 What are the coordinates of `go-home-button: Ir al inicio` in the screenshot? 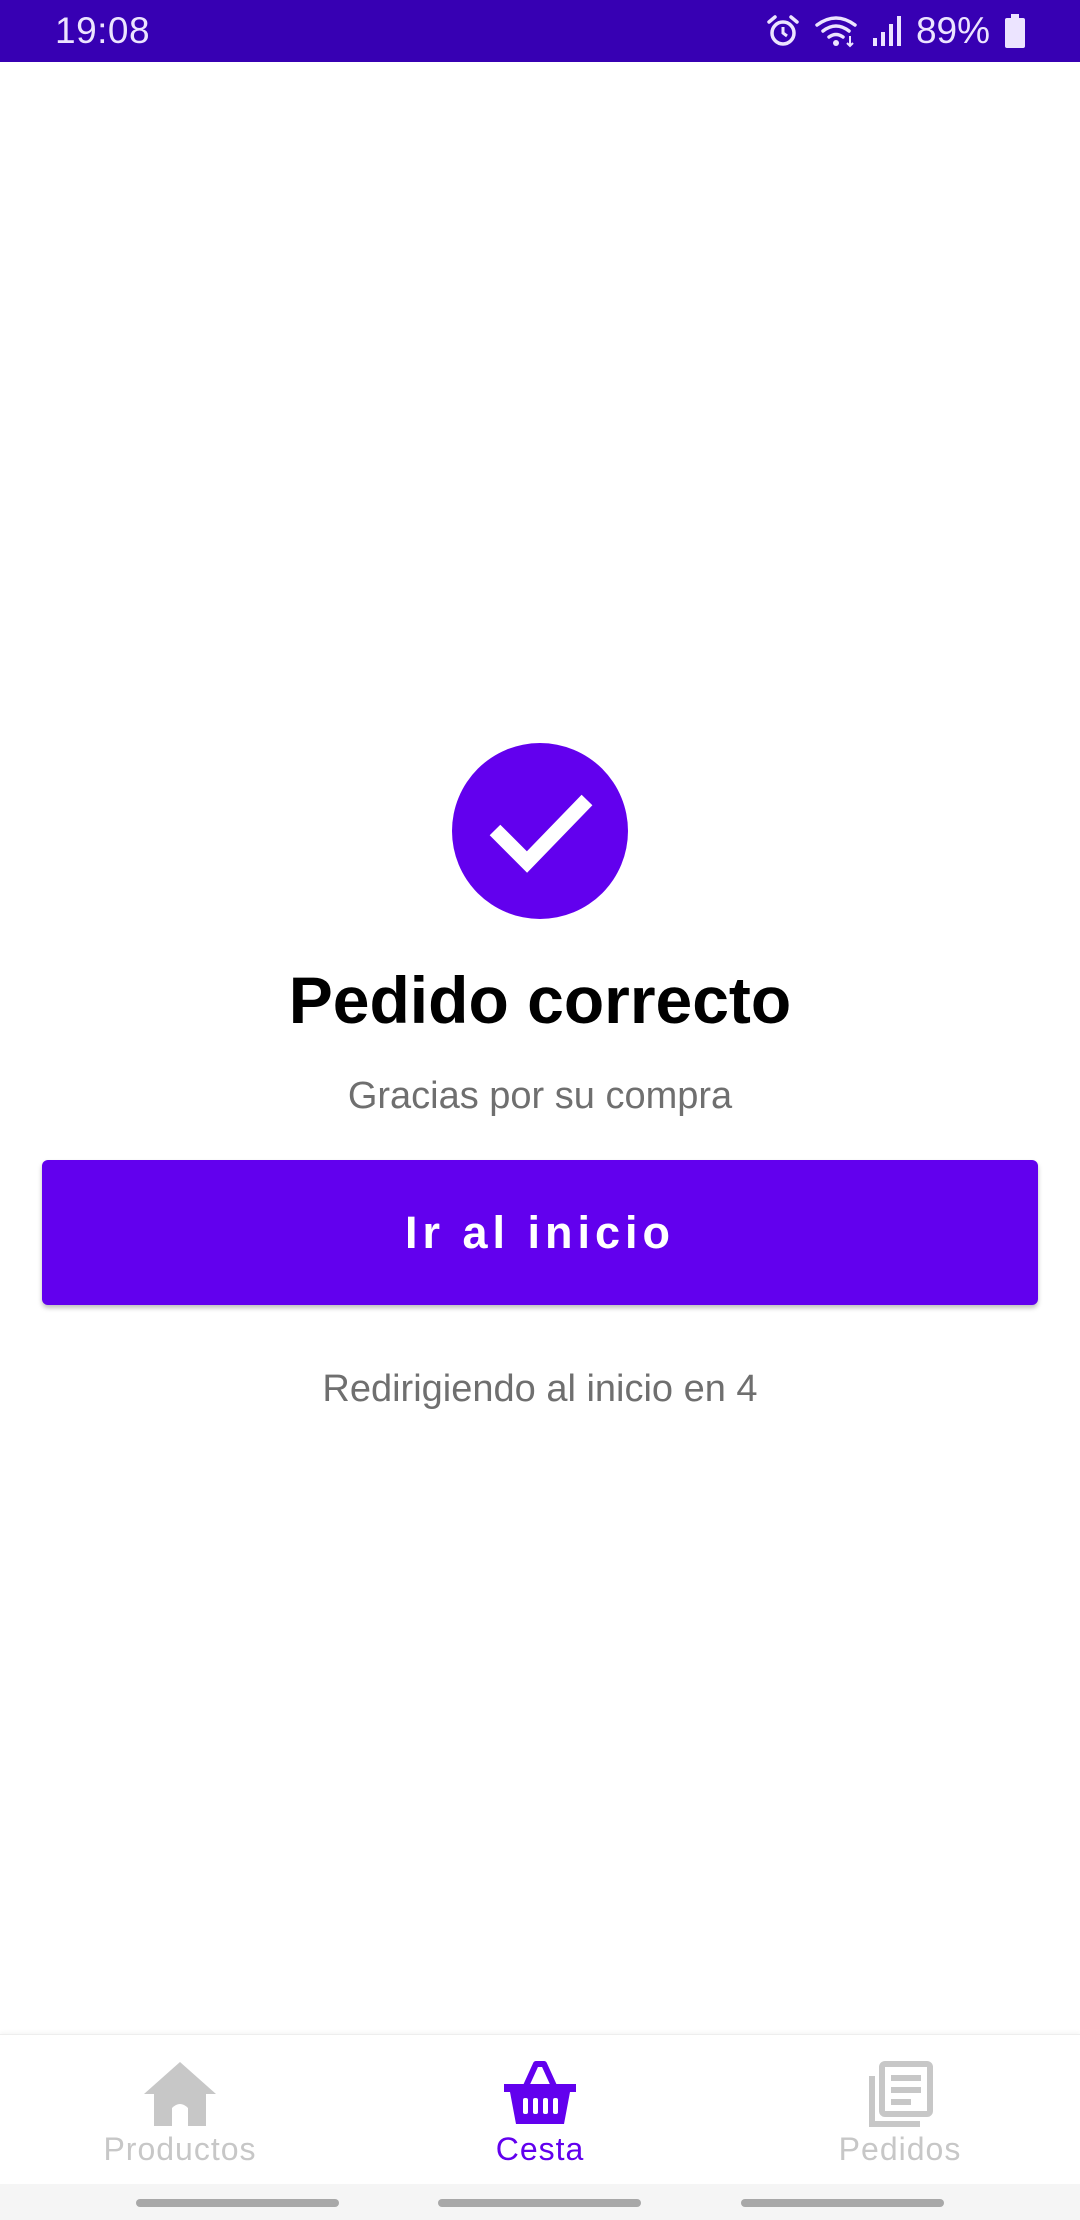 It's located at (540, 1232).